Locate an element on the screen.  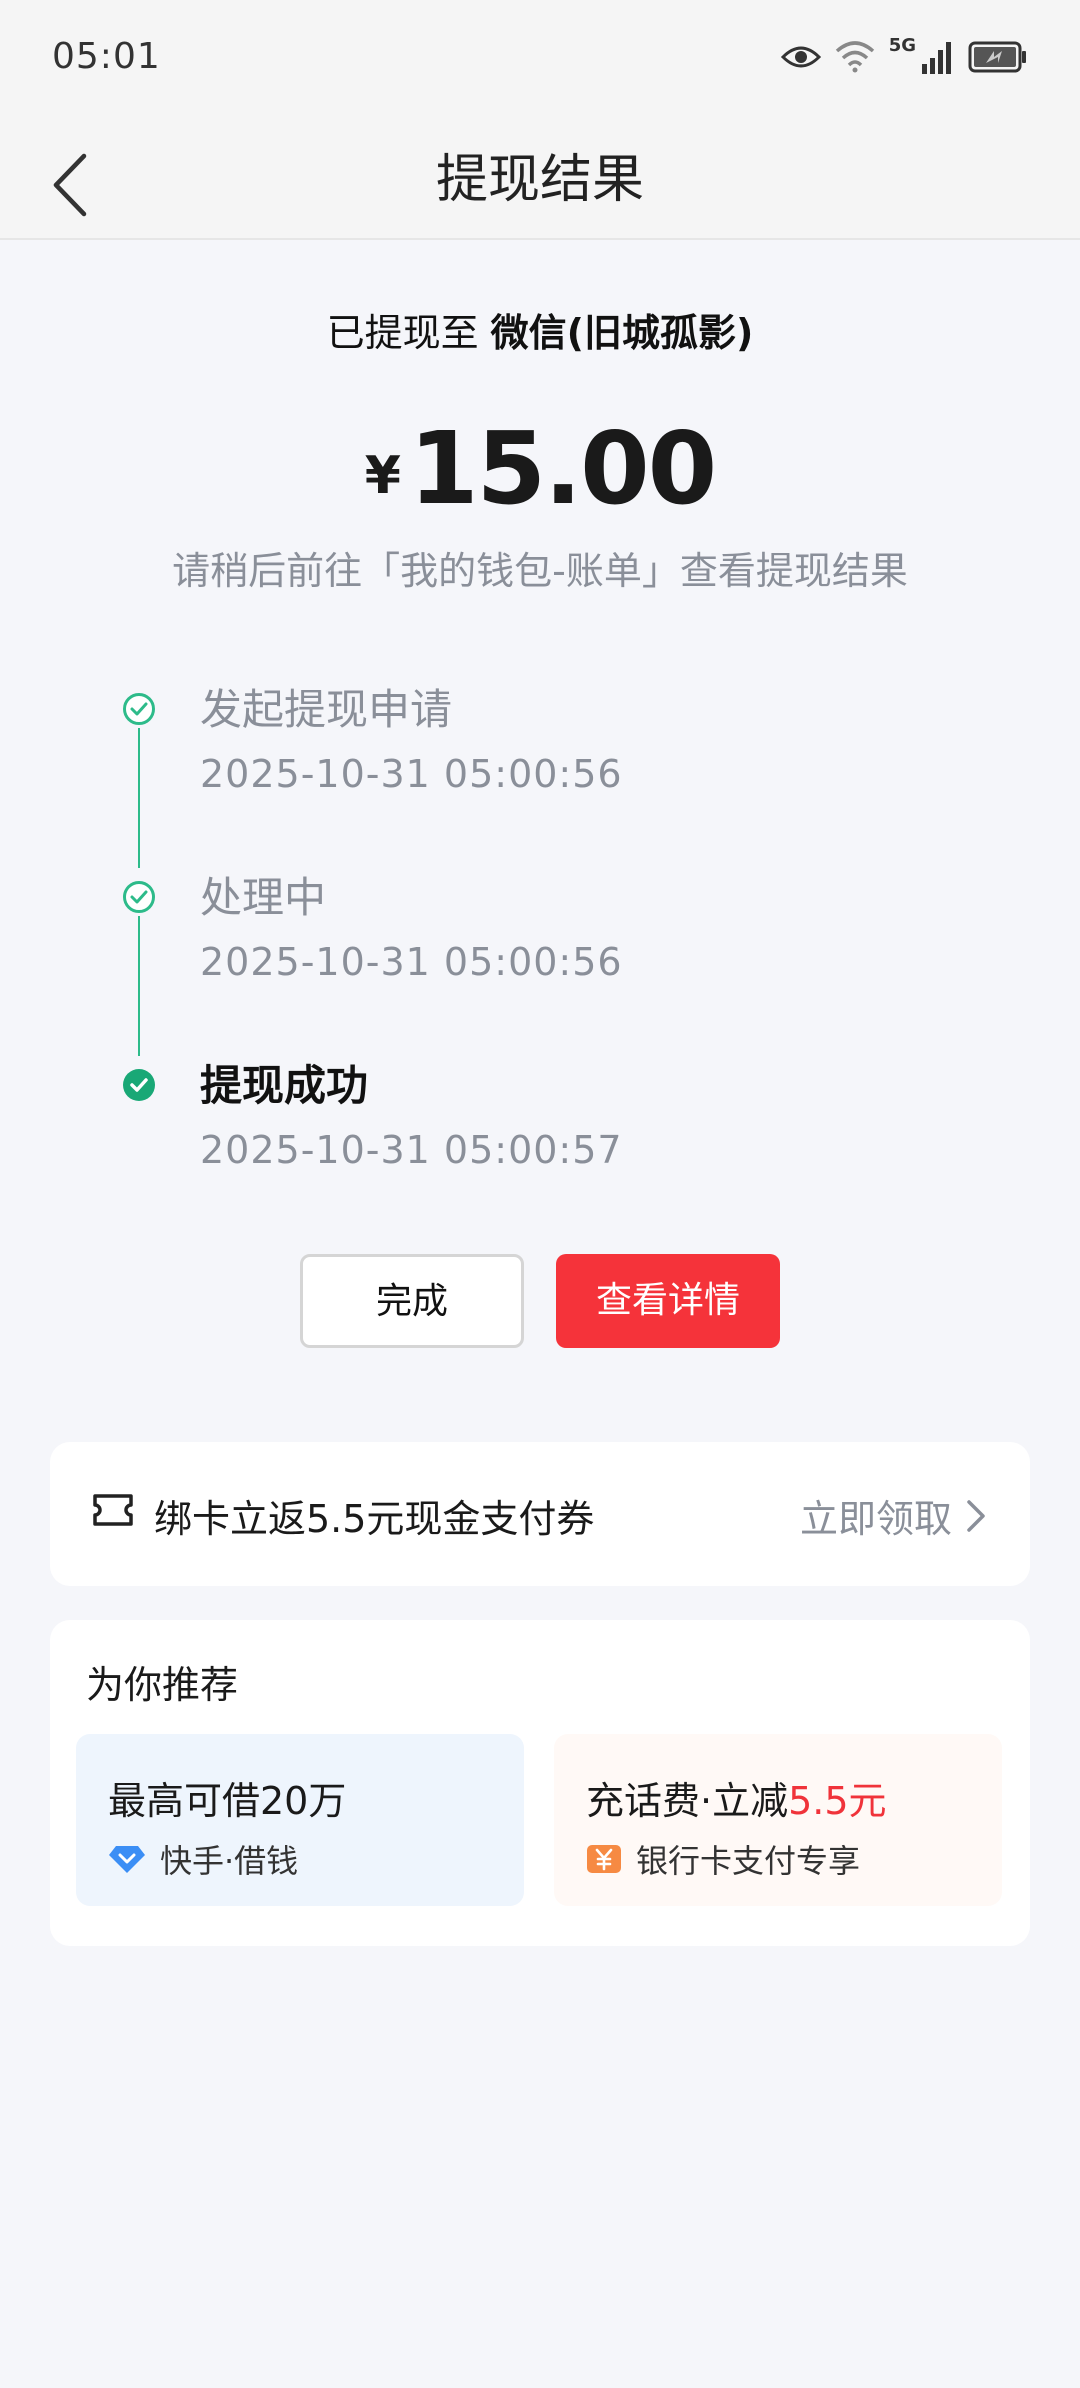
view-details-button: 查看详情 is located at coordinates (668, 1301).